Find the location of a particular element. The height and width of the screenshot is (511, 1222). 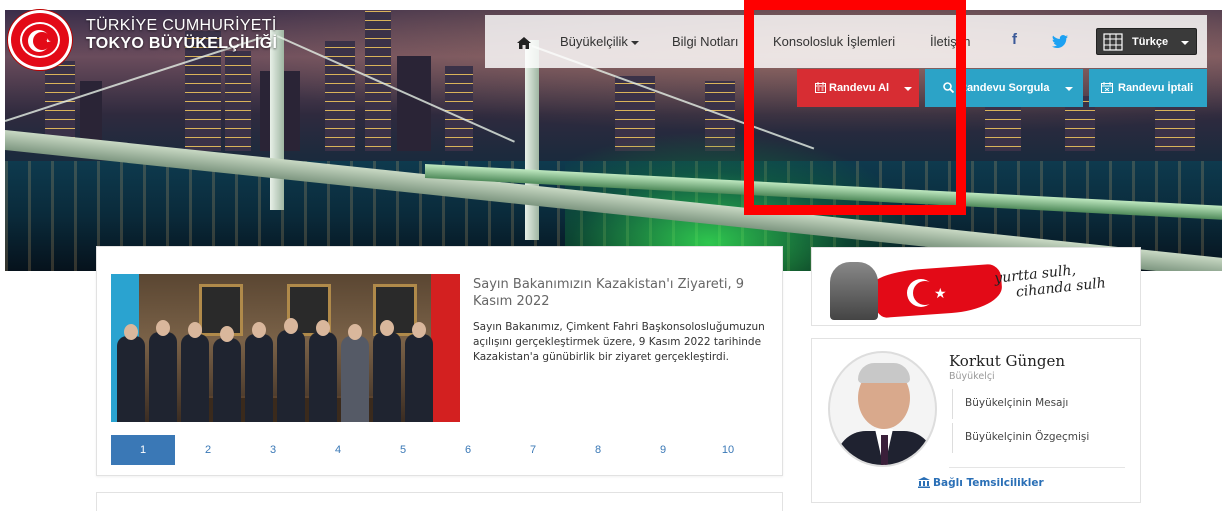

divider is located at coordinates (1037, 467).